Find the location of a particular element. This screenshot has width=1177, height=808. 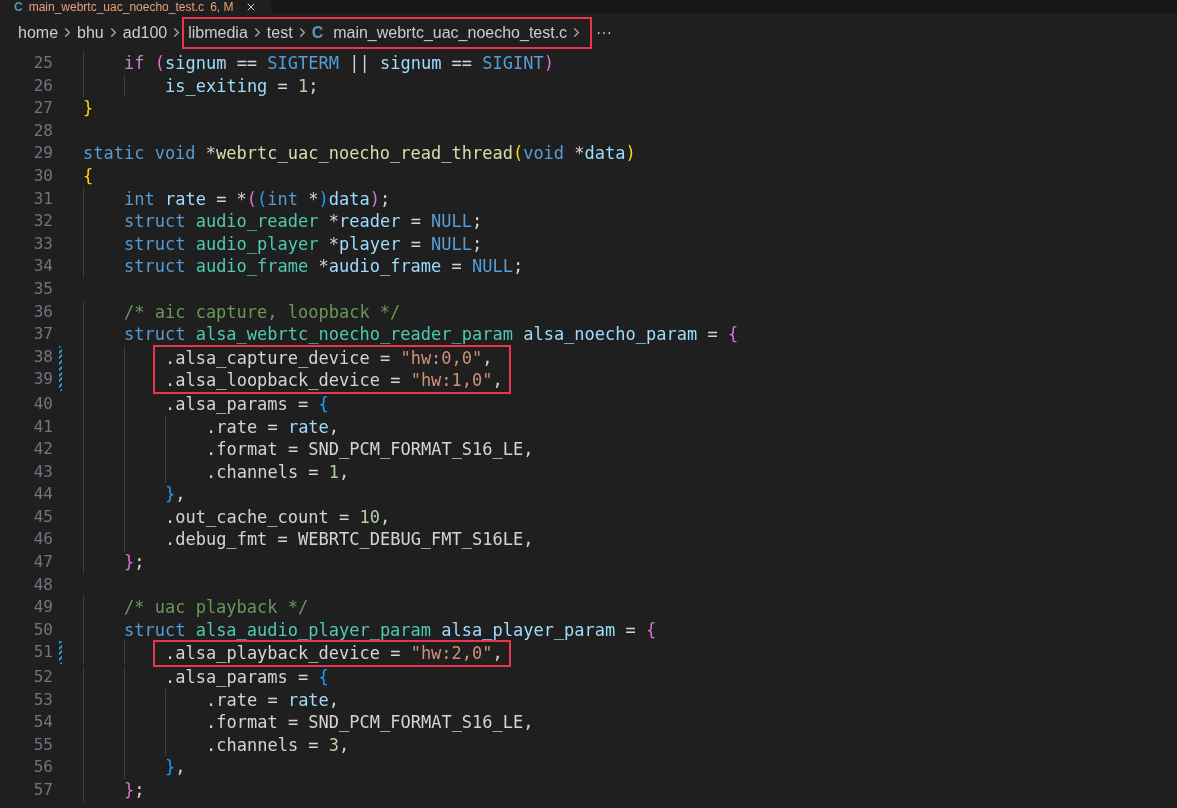

line-number: 51 is located at coordinates (42, 652).